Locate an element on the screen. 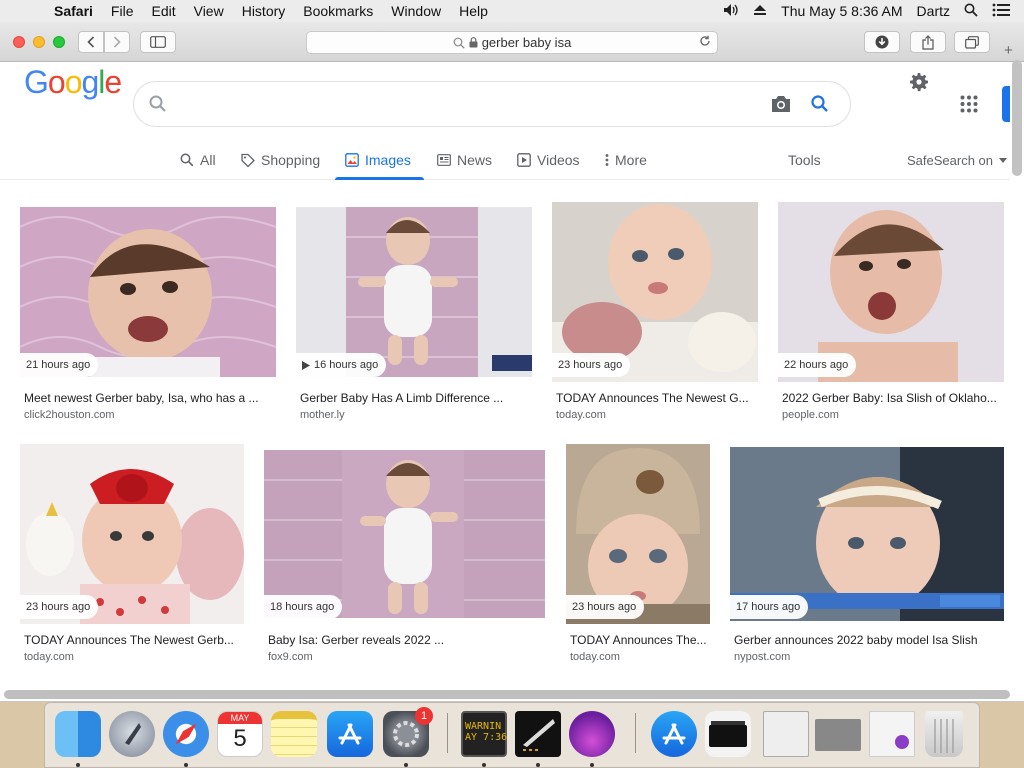 The height and width of the screenshot is (768, 1024). menu-help: Help is located at coordinates (473, 11).